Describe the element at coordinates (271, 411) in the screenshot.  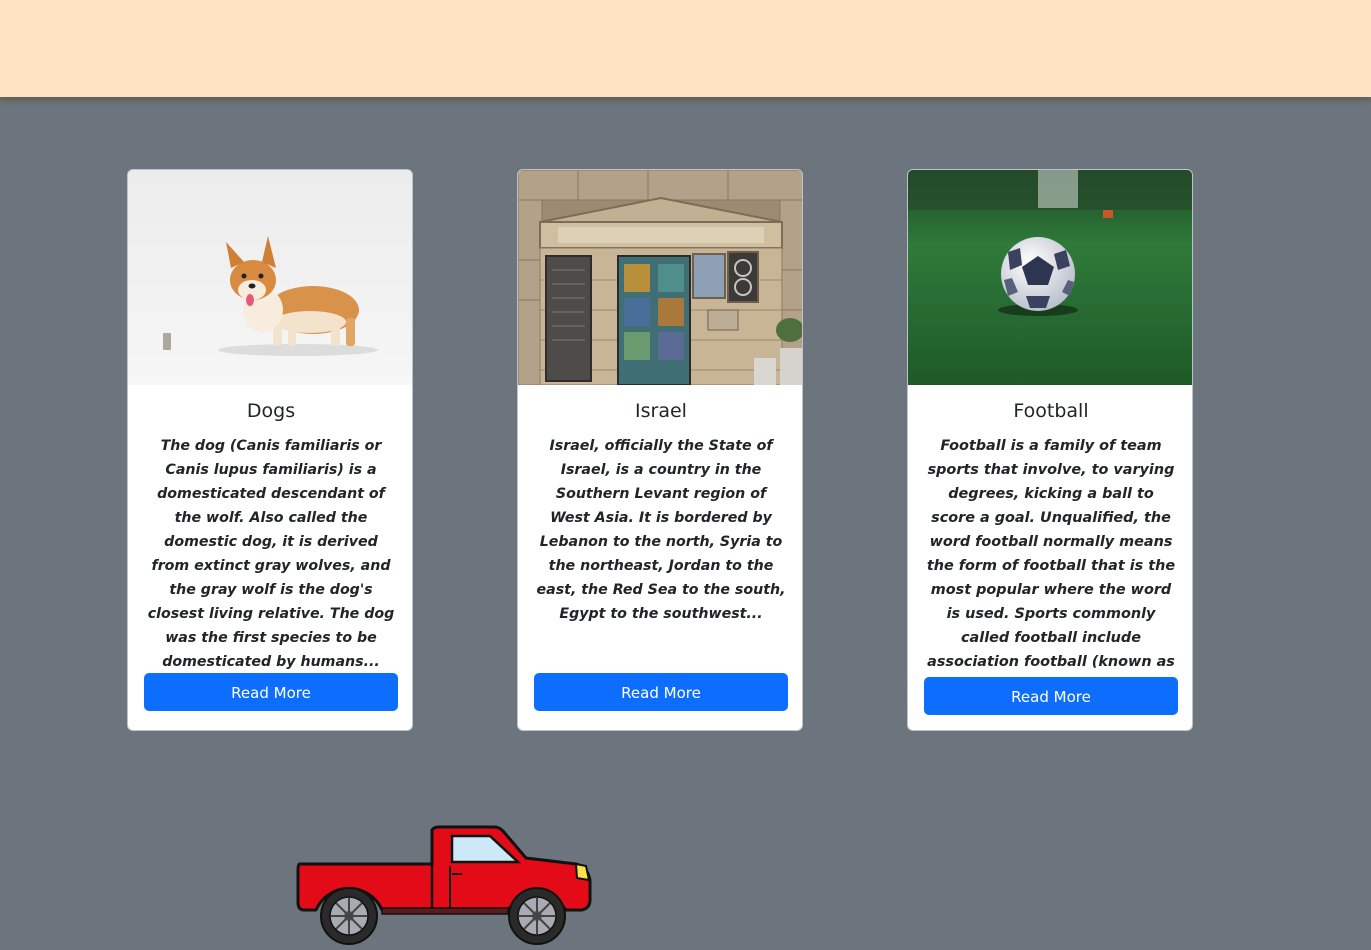
I see `card-title: Dogs` at that location.